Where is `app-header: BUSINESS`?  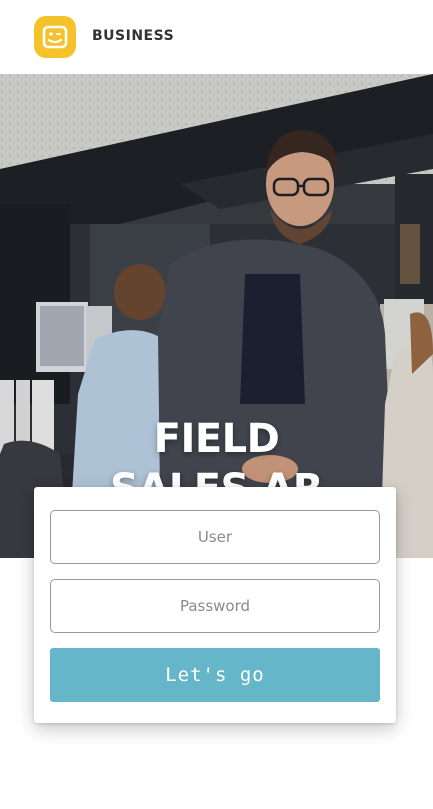 app-header: BUSINESS is located at coordinates (216, 37).